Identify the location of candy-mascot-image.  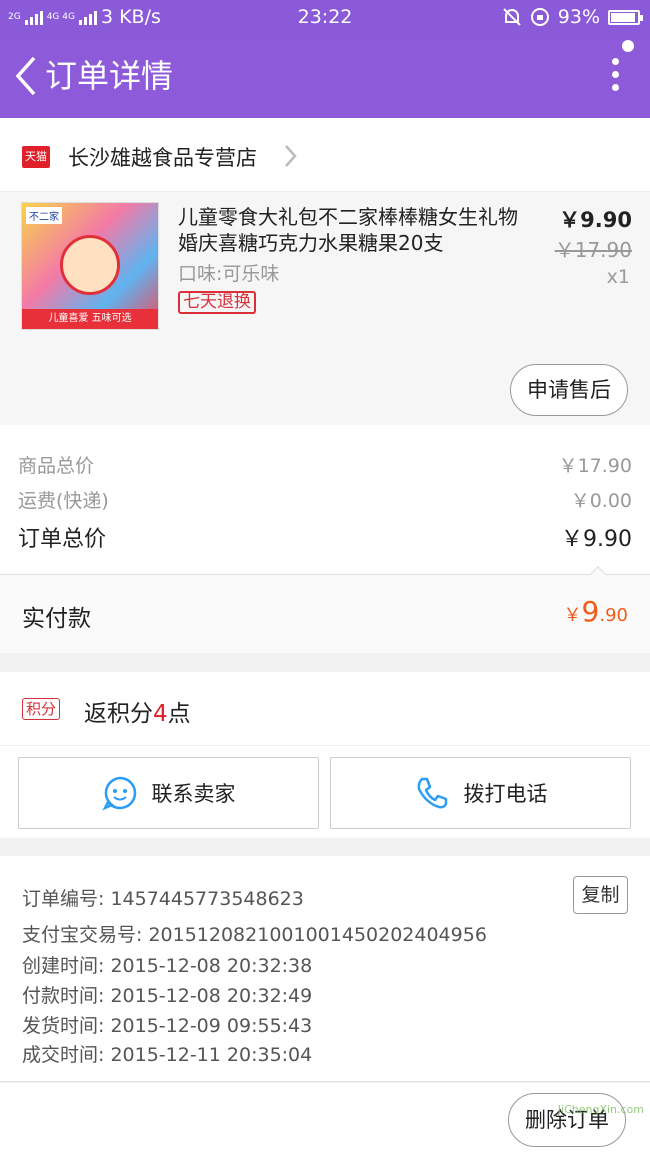
(90, 265).